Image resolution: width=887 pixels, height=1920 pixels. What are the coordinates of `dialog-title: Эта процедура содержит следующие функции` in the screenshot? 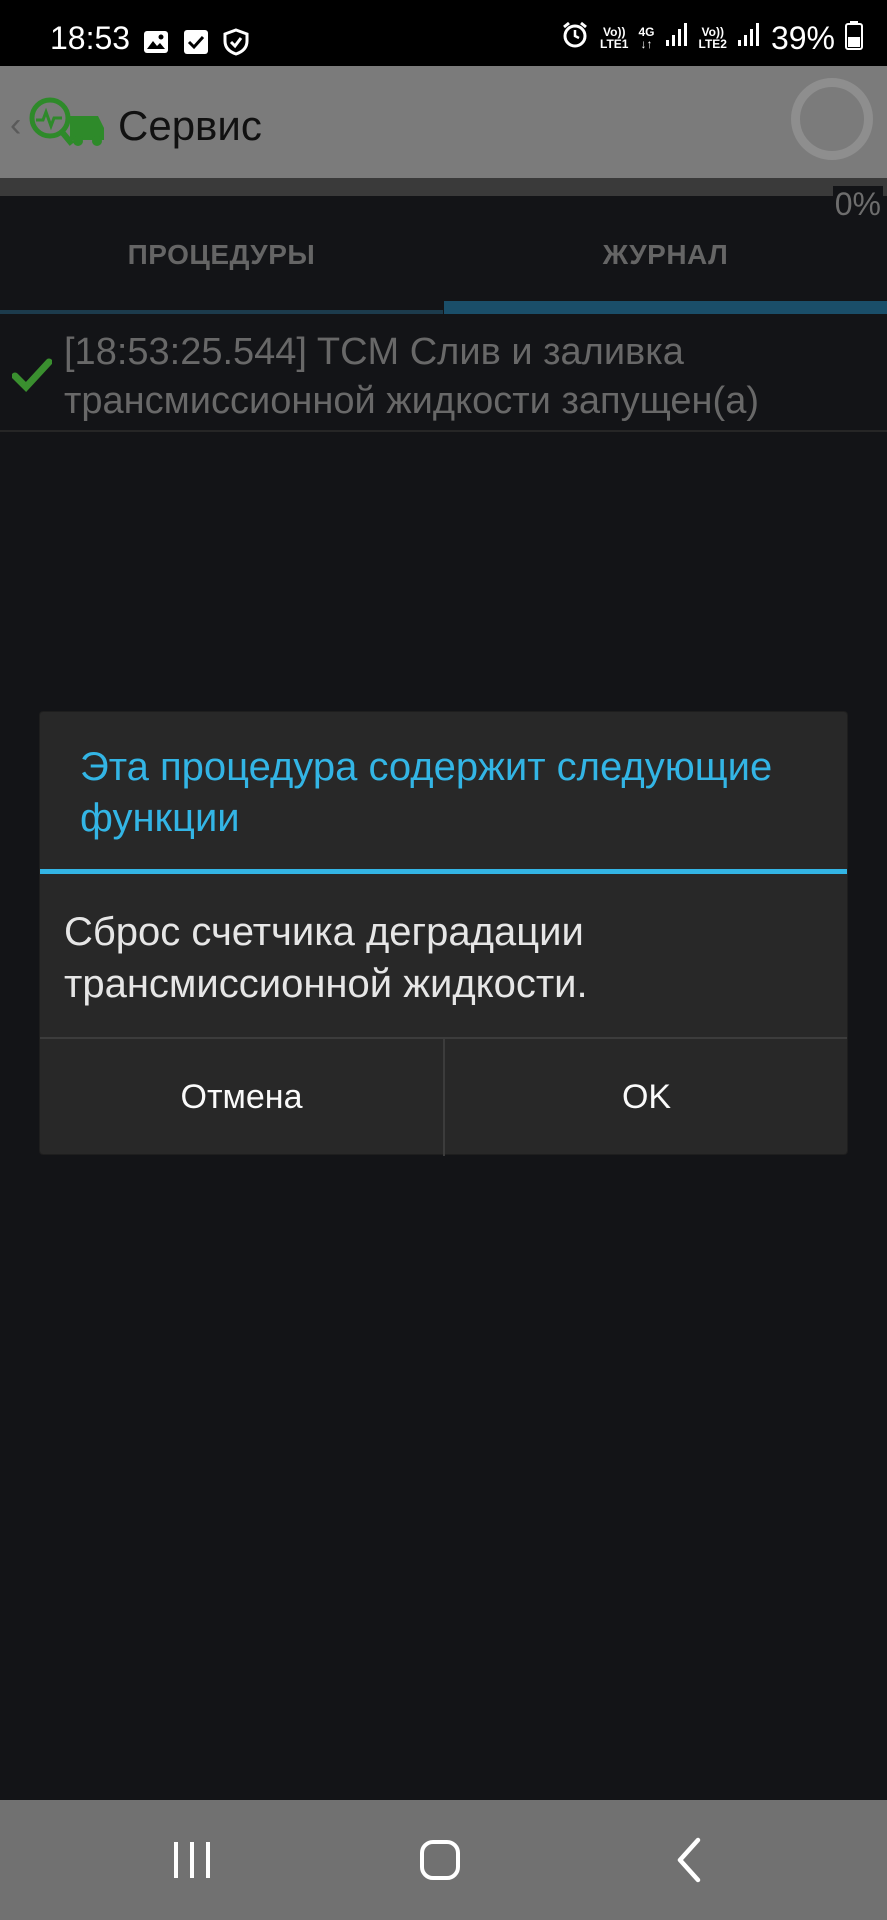 It's located at (426, 792).